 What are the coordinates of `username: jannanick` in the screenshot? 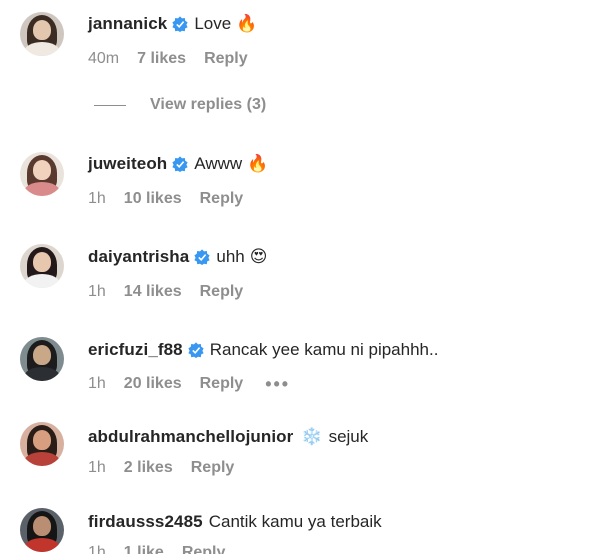 It's located at (127, 24).